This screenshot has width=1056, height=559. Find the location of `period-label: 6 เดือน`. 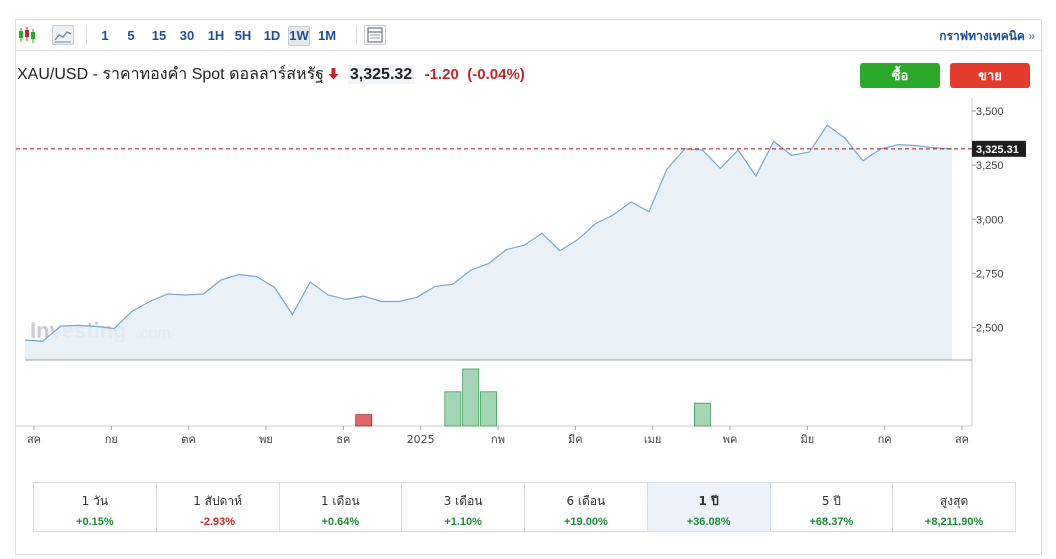

period-label: 6 เดือน is located at coordinates (586, 501).